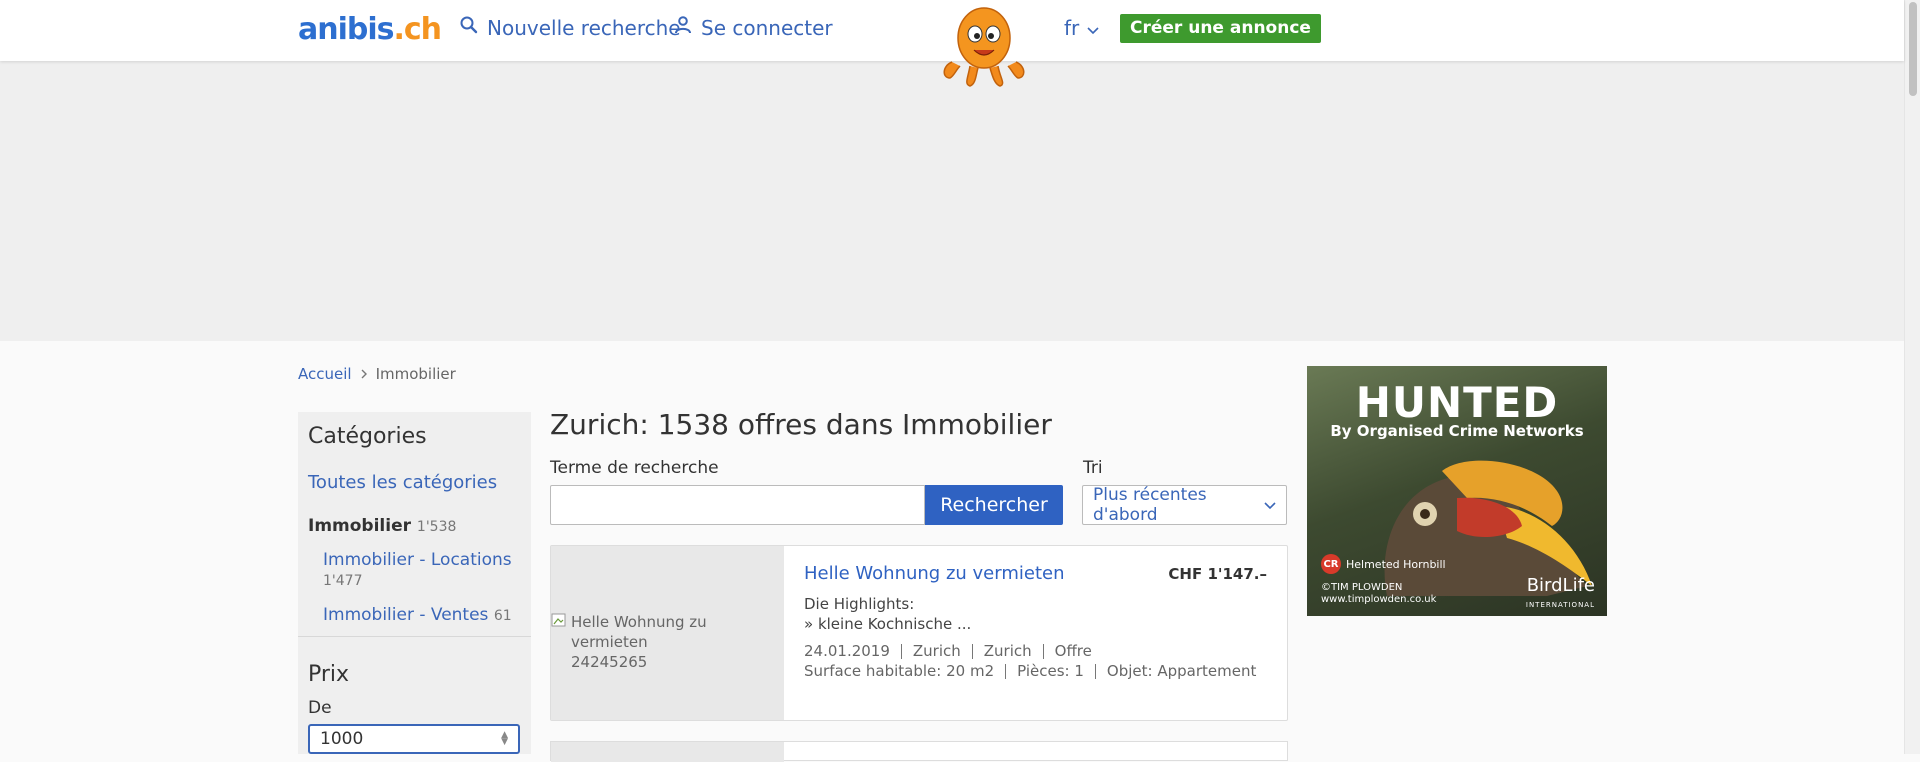 The width and height of the screenshot is (1920, 762). What do you see at coordinates (1081, 28) in the screenshot?
I see `language-selector: fr` at bounding box center [1081, 28].